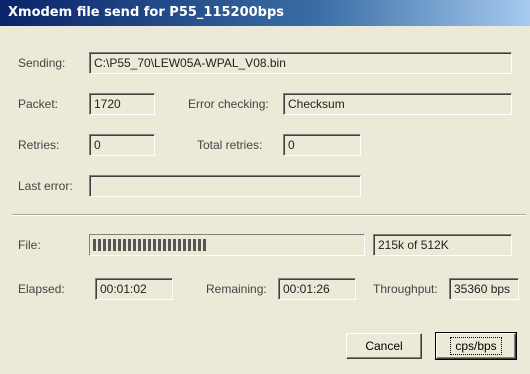 This screenshot has height=374, width=530. What do you see at coordinates (149, 245) in the screenshot?
I see `file-progress-fill` at bounding box center [149, 245].